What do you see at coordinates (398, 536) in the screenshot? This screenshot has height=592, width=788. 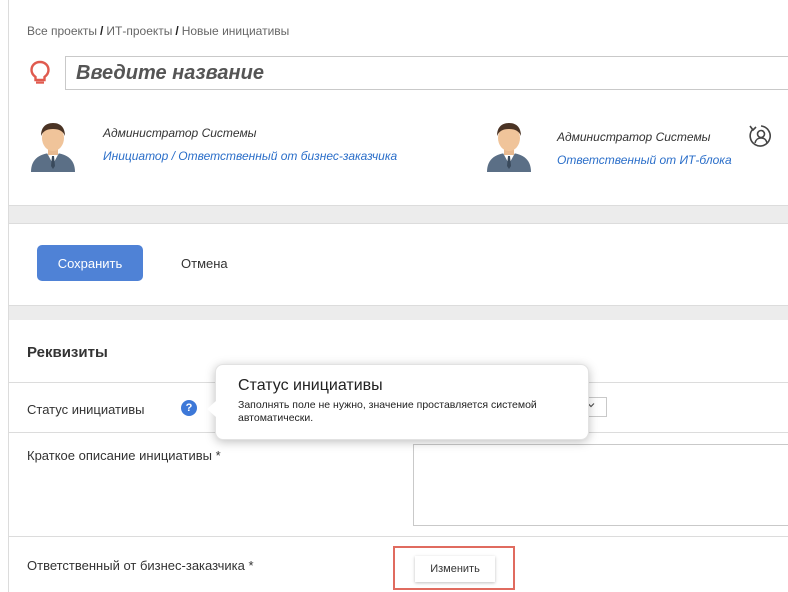 I see `divider` at bounding box center [398, 536].